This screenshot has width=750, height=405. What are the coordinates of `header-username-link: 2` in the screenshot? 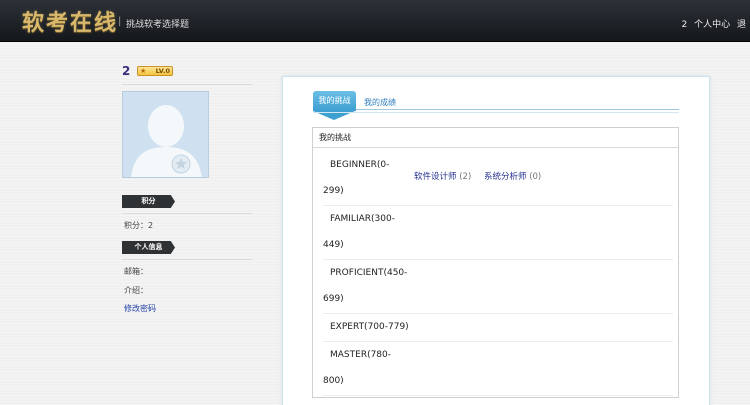 It's located at (684, 25).